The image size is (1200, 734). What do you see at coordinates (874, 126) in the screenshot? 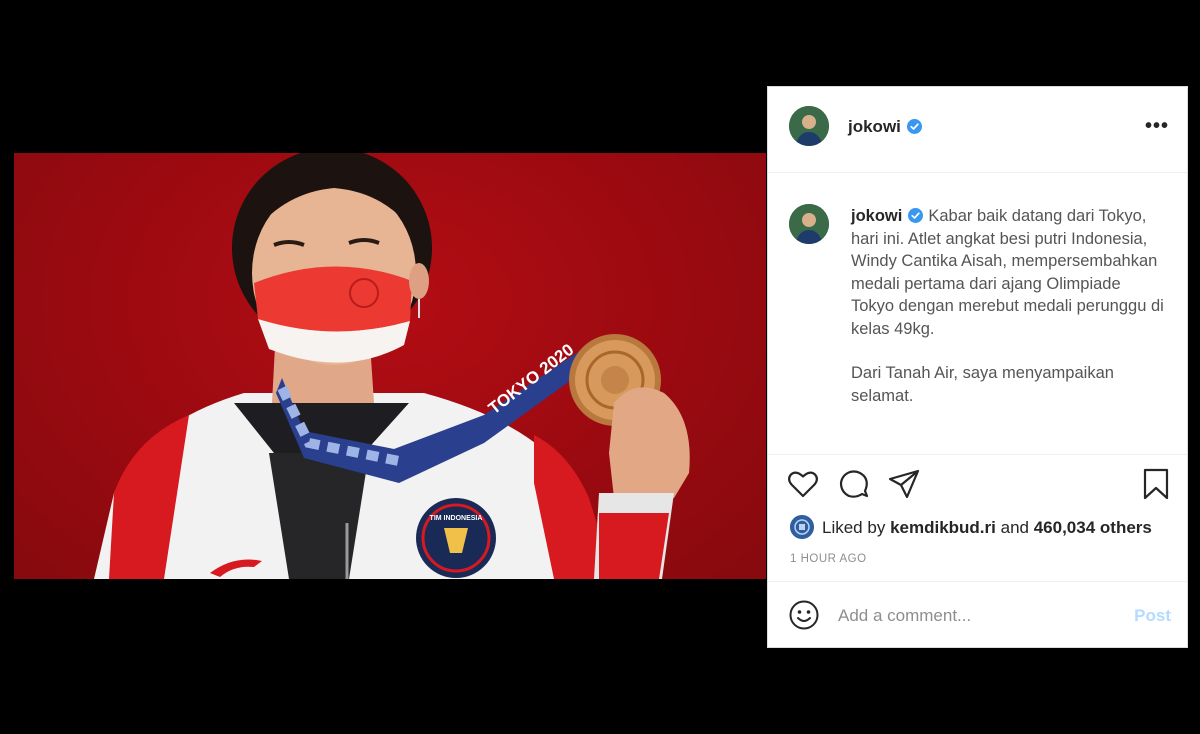
I see `username-text: jokowi` at bounding box center [874, 126].